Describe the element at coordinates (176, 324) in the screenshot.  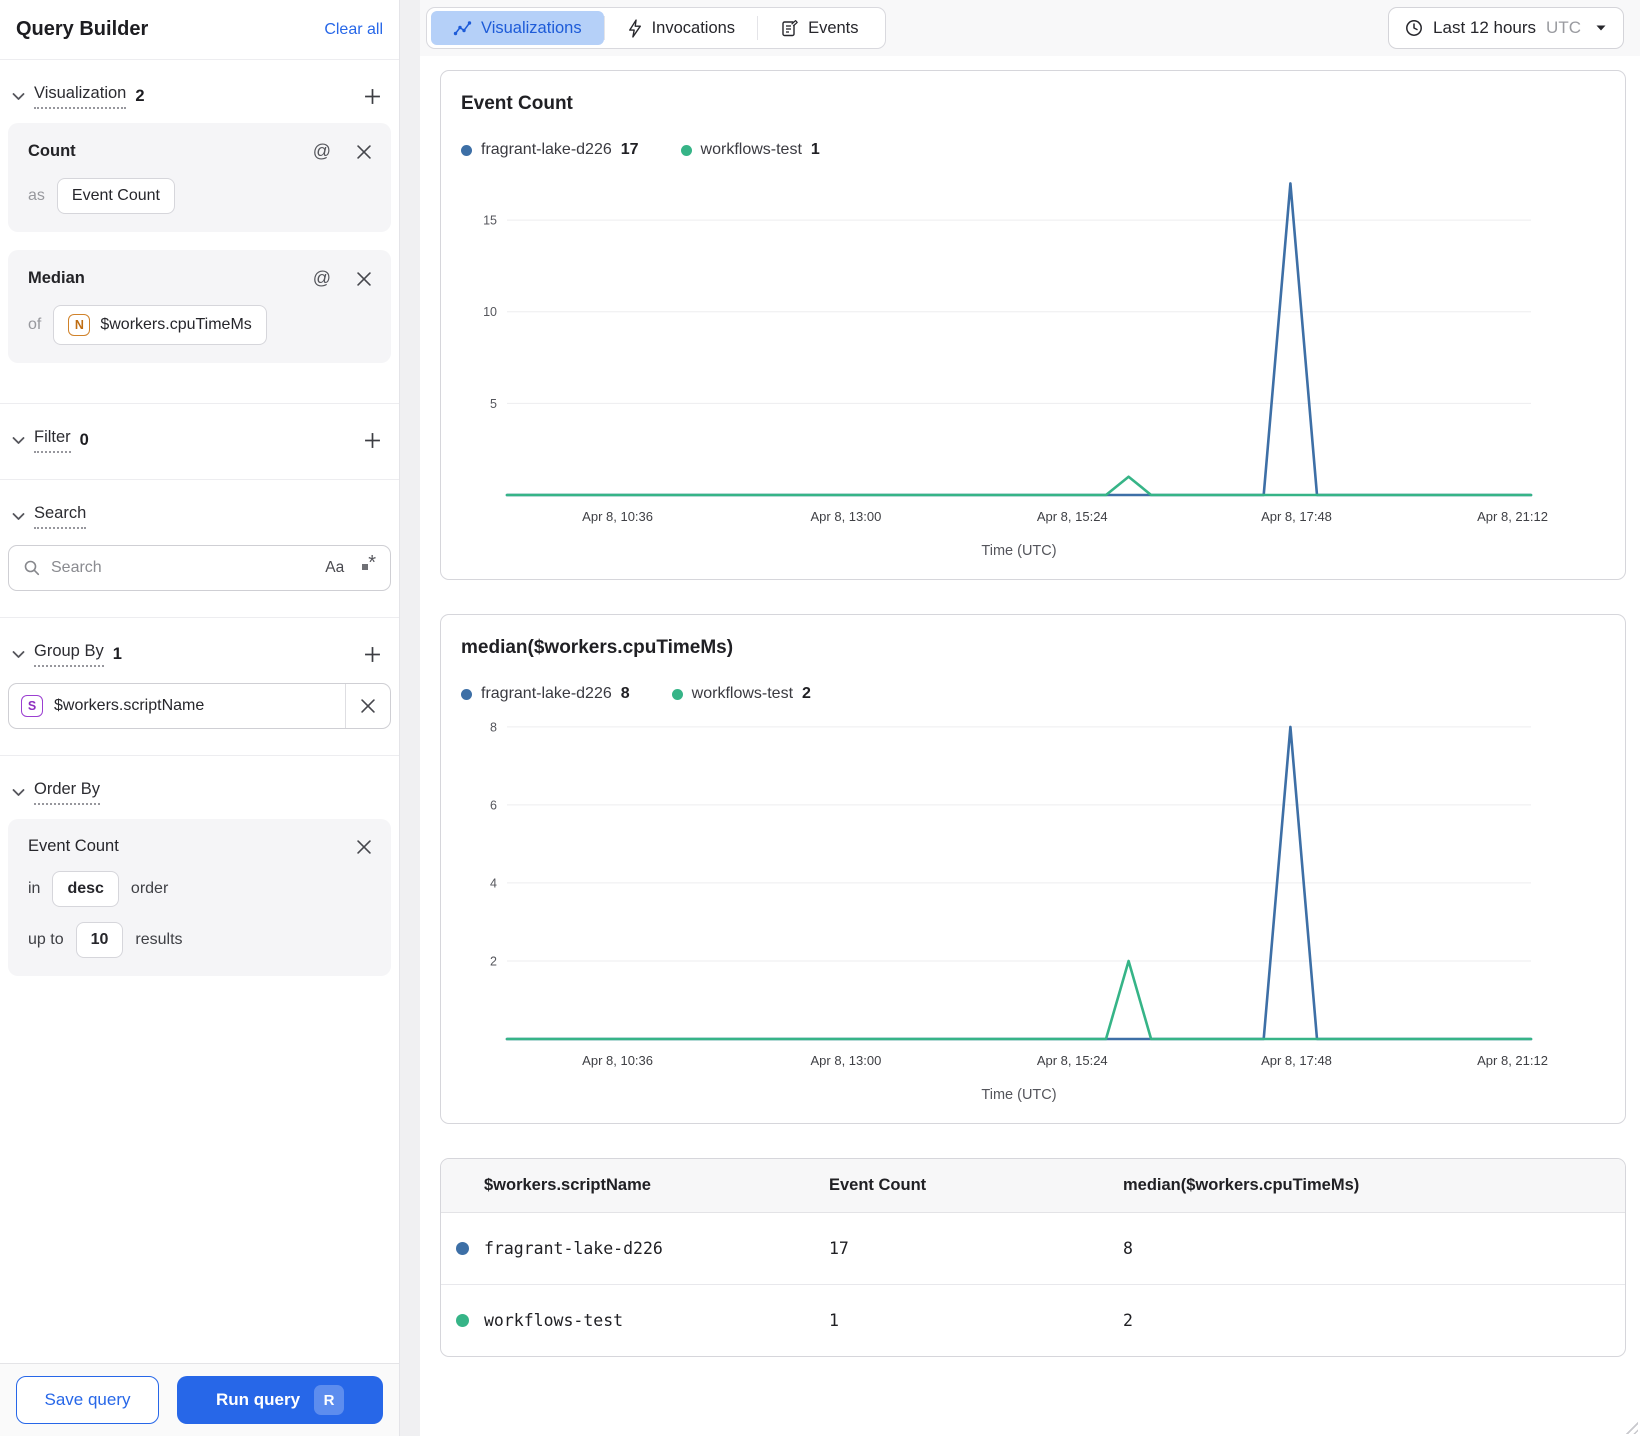
I see `median-field-value: $workers.cpuTimeMs` at that location.